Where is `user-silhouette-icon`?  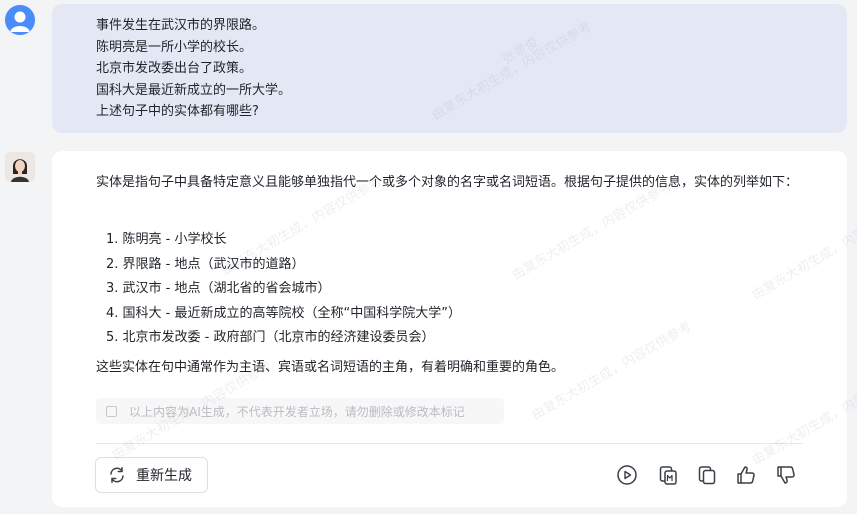 user-silhouette-icon is located at coordinates (20, 20).